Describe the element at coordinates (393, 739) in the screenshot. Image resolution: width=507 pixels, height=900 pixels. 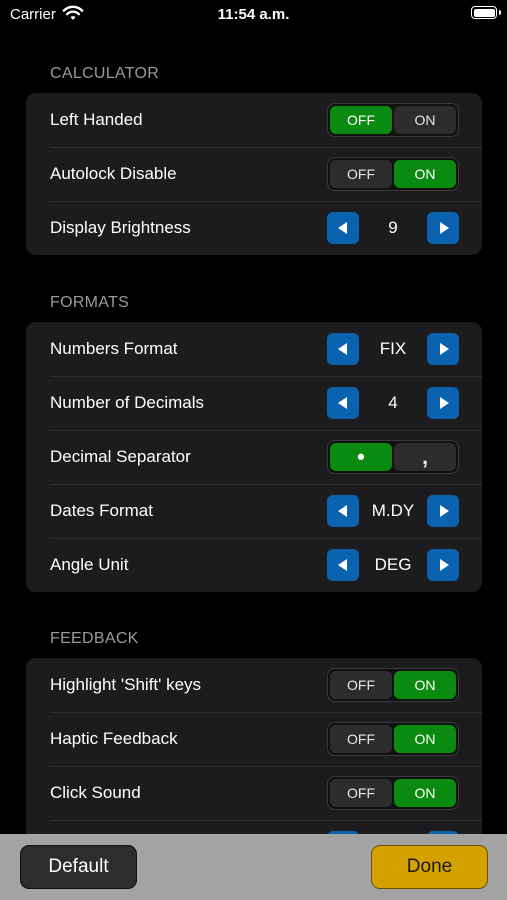
I see `haptic-segmented-control: OFF ON` at that location.